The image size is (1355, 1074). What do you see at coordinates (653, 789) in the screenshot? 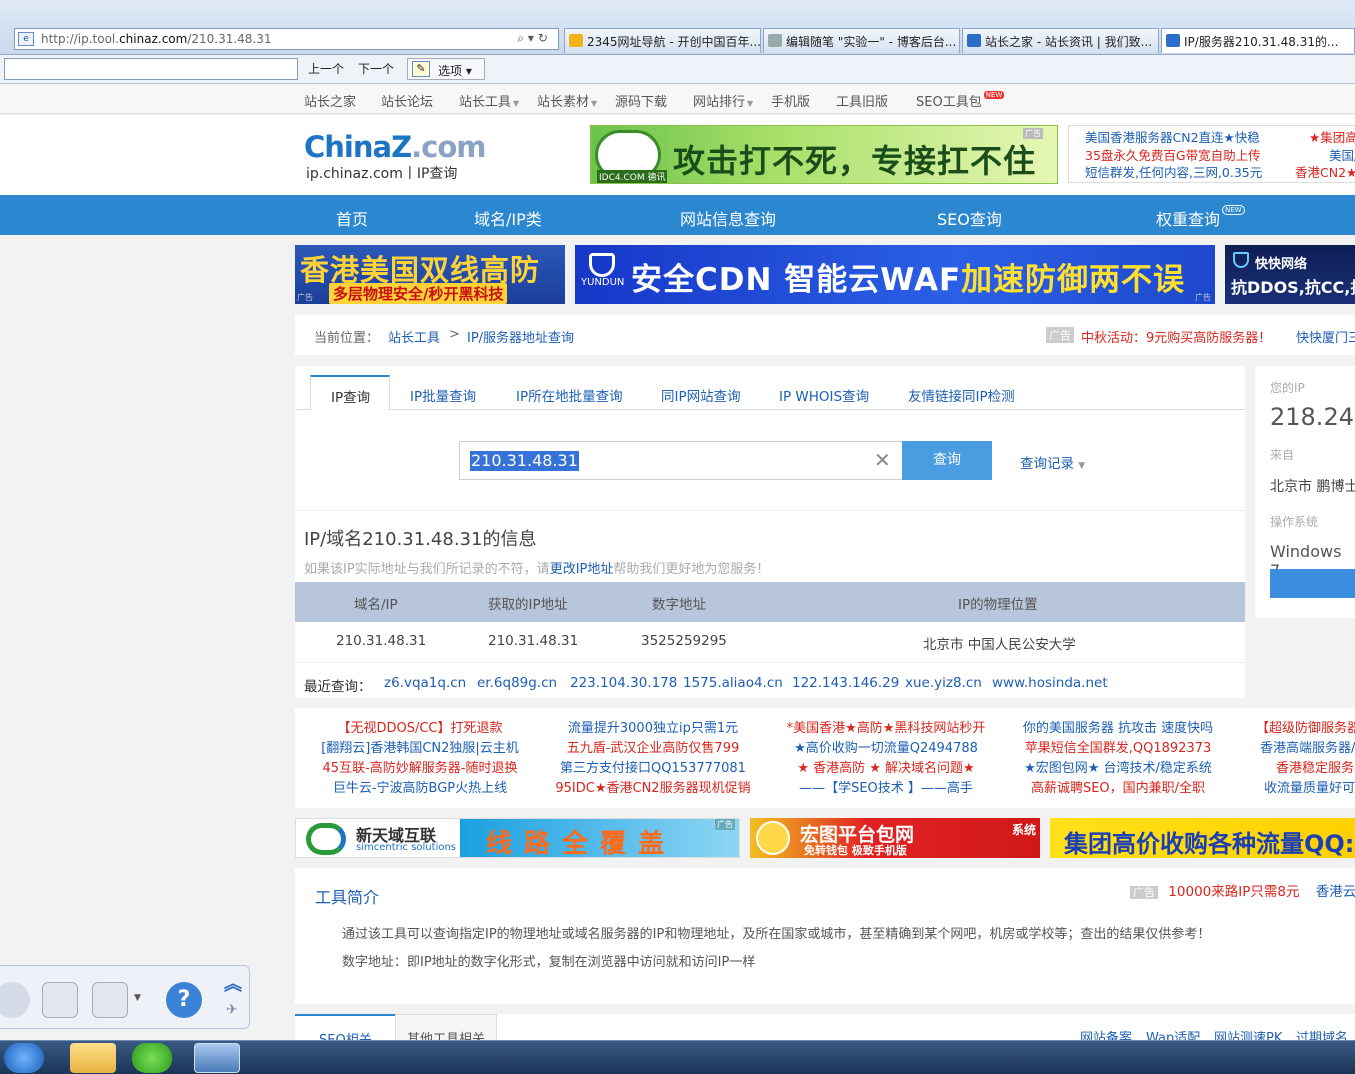
I see `text-ad-link: 95IDC★香港CN2服务器现机促销` at bounding box center [653, 789].